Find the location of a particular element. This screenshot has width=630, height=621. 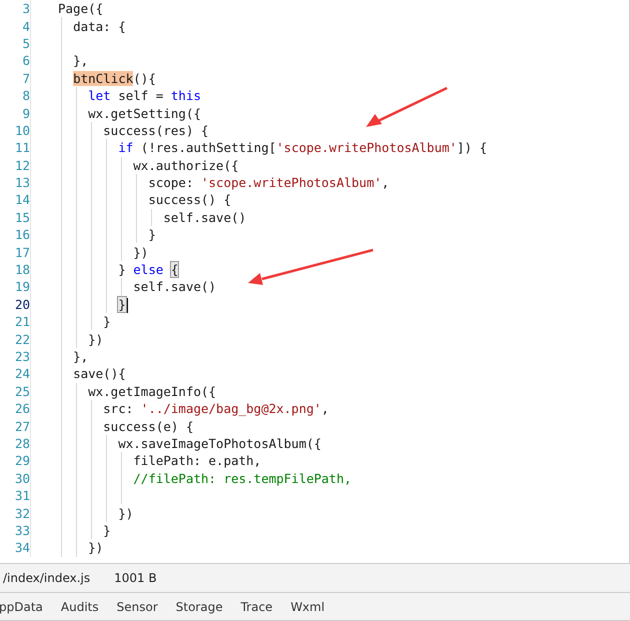

devtools-tab: Wxml is located at coordinates (308, 607).